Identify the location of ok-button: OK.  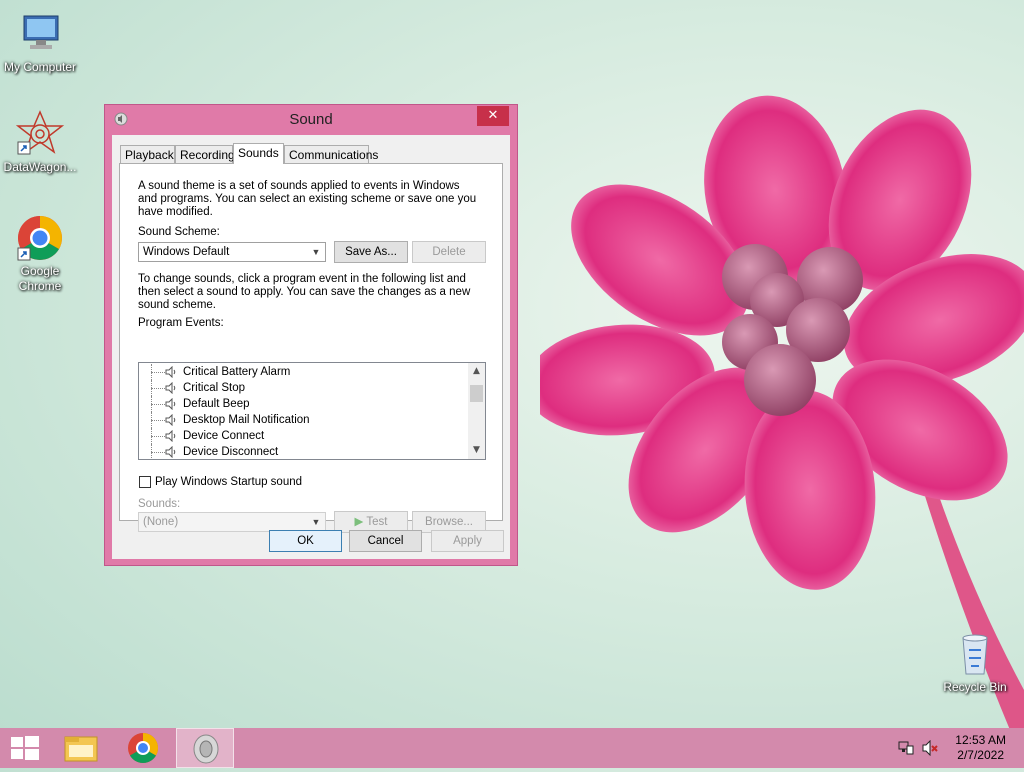
(305, 541).